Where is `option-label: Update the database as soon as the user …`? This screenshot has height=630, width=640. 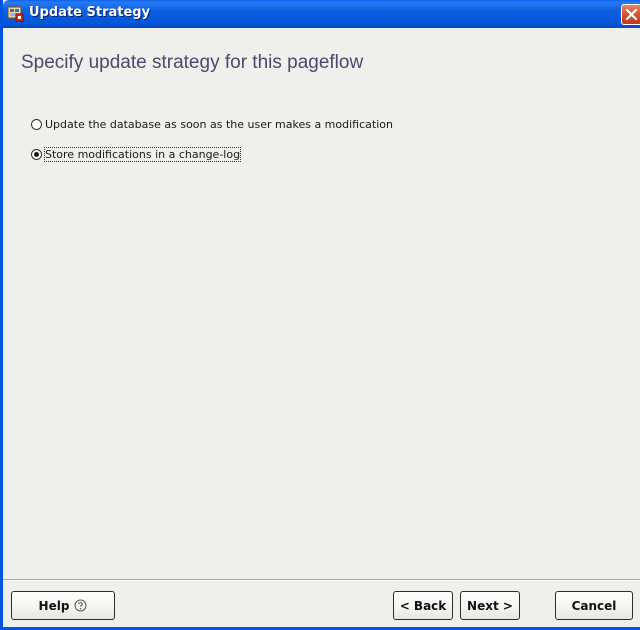
option-label: Update the database as soon as the user … is located at coordinates (219, 124).